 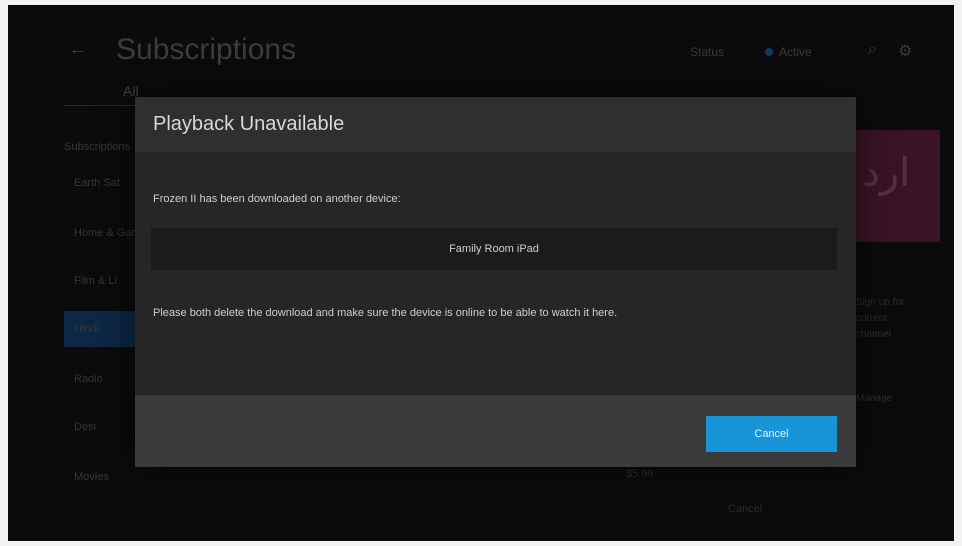 What do you see at coordinates (745, 509) in the screenshot?
I see `list-item: Cancel` at bounding box center [745, 509].